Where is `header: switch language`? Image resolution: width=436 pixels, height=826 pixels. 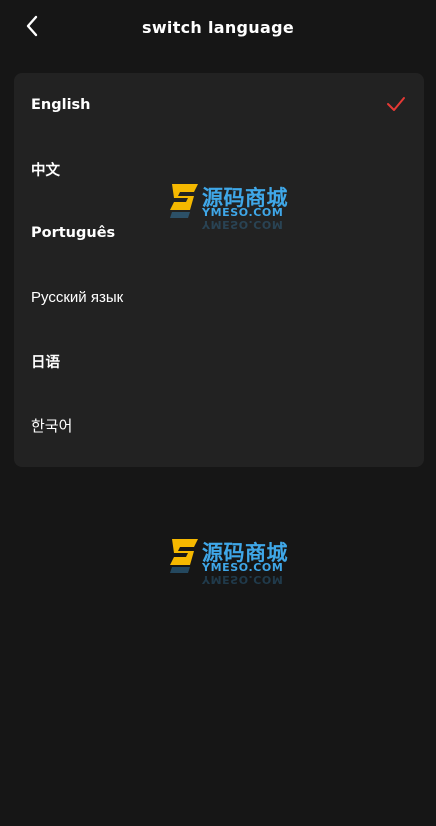
header: switch language is located at coordinates (218, 29).